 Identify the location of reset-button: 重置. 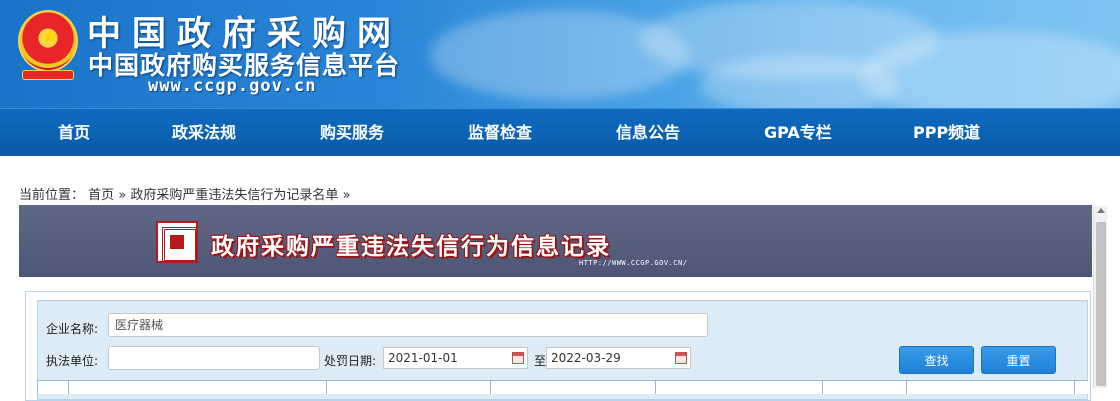
(1018, 360).